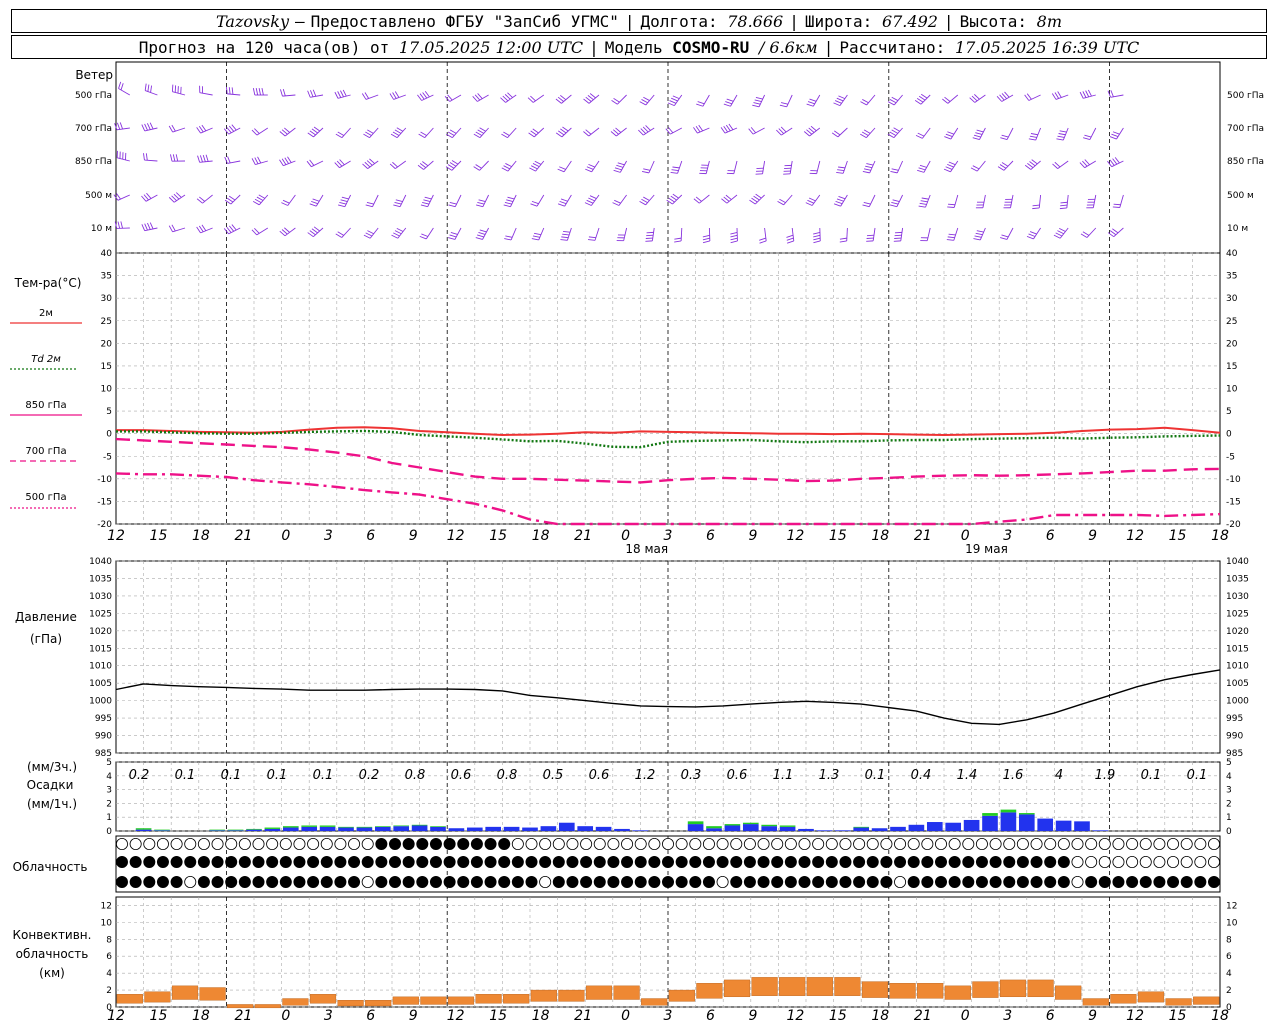 This screenshot has width=1280, height=1024. I want to click on temp-ytick-right: 35, so click(1231, 277).